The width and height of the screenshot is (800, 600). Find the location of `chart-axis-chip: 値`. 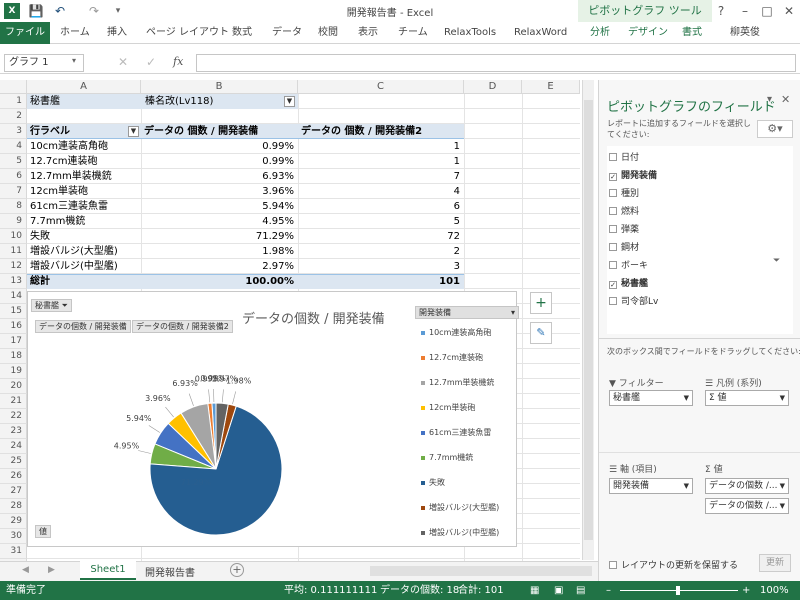

chart-axis-chip: 値 is located at coordinates (43, 531).